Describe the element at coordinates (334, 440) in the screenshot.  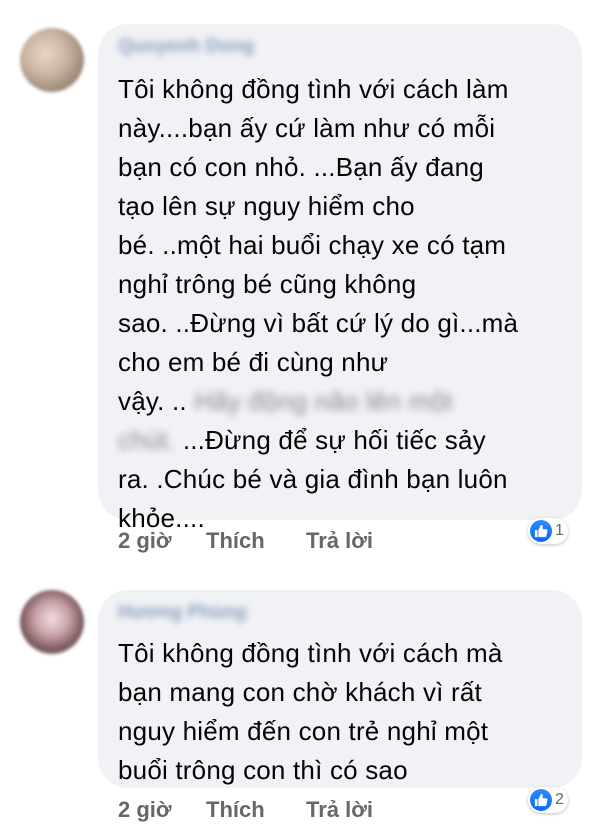
I see `comment-fragment: ...Đừng để sự hối tiếc sảy` at that location.